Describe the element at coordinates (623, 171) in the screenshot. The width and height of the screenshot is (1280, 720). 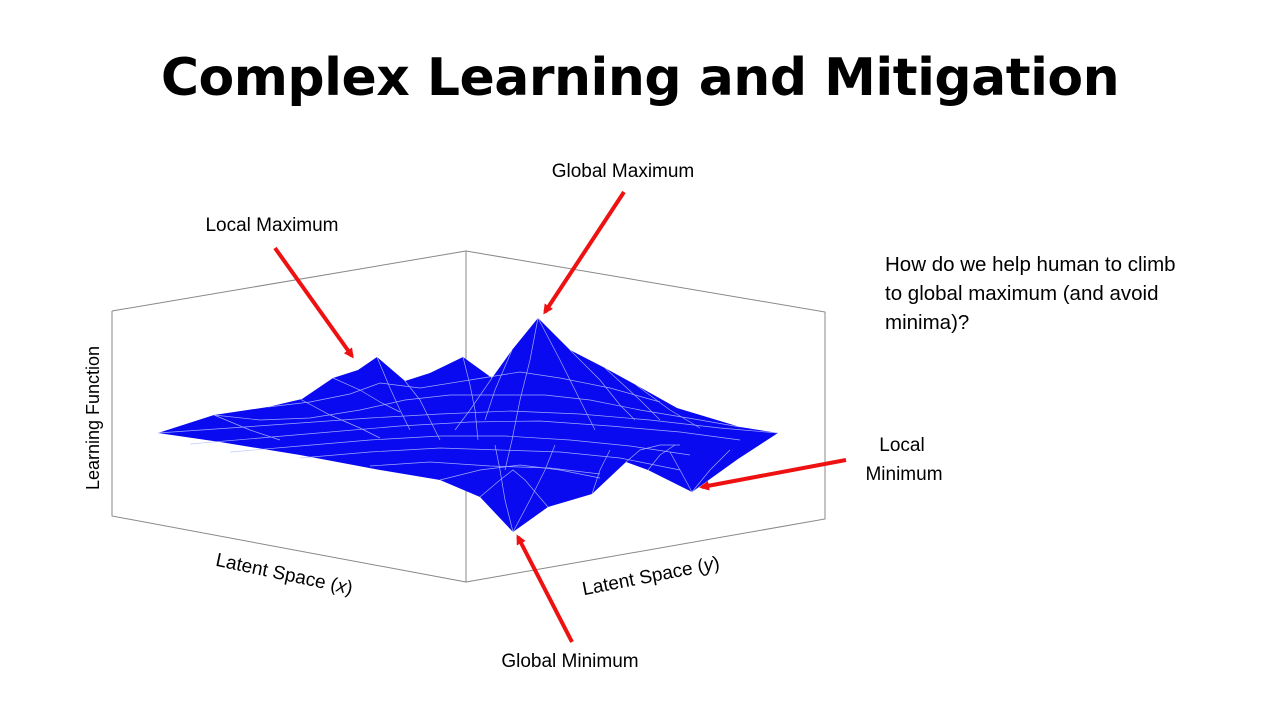
I see `global-maximum-label: Global Maximum` at that location.